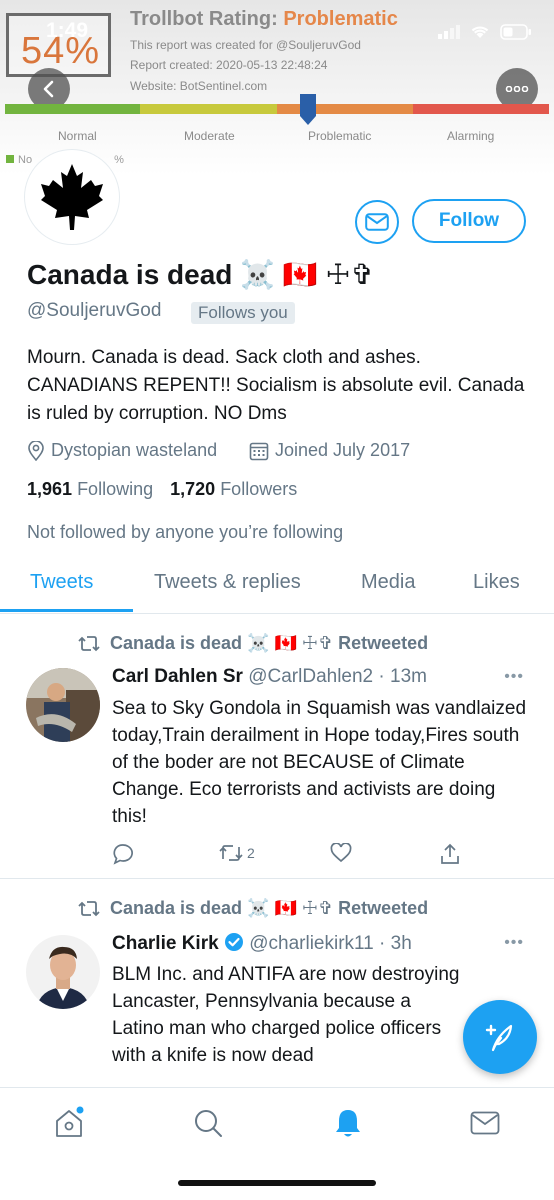 This screenshot has width=554, height=1200. I want to click on tweet-actions: 2, so click(292, 855).